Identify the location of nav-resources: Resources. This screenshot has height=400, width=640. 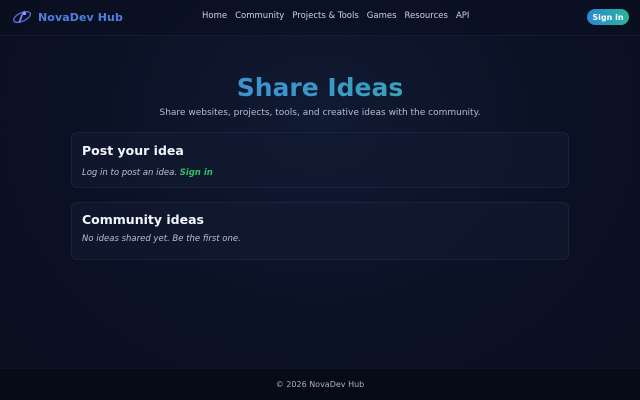
(426, 16).